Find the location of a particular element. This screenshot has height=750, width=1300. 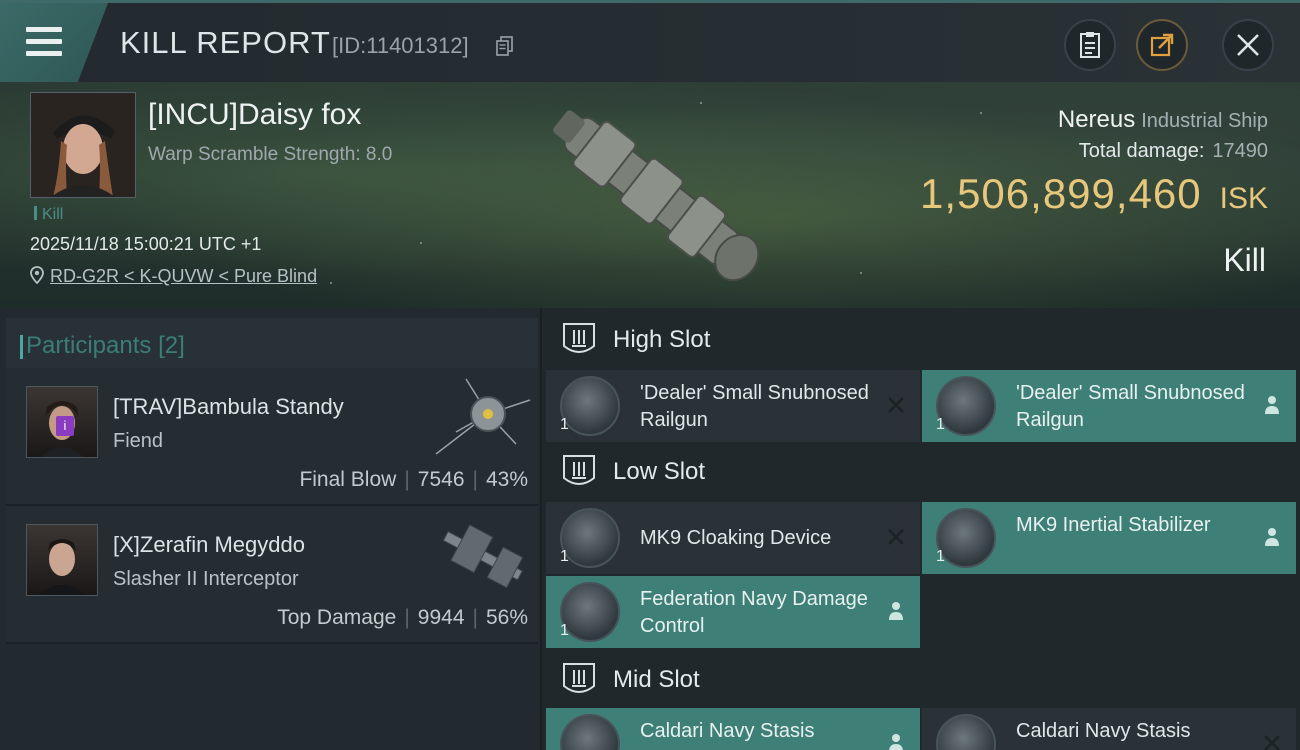

close-icon is located at coordinates (1248, 45).